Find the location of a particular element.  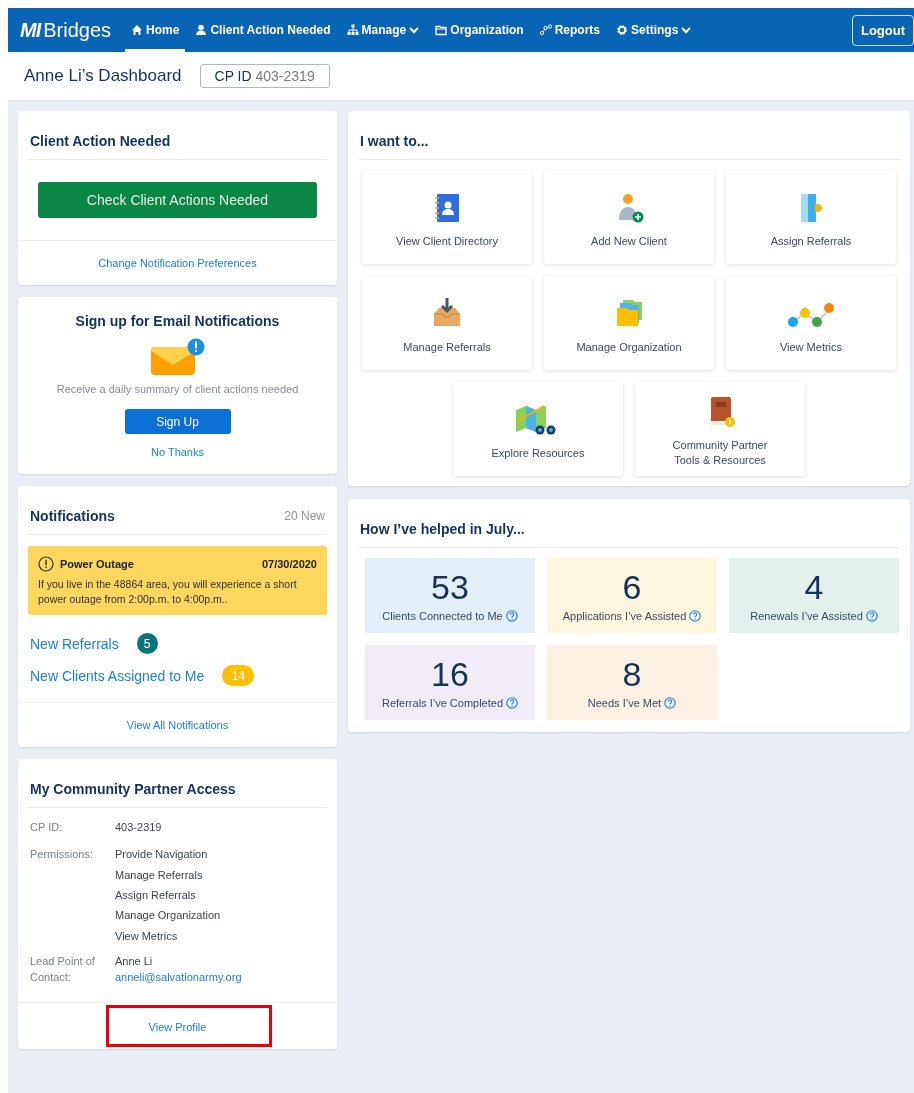

sign-up-button: Sign Up is located at coordinates (177, 421).